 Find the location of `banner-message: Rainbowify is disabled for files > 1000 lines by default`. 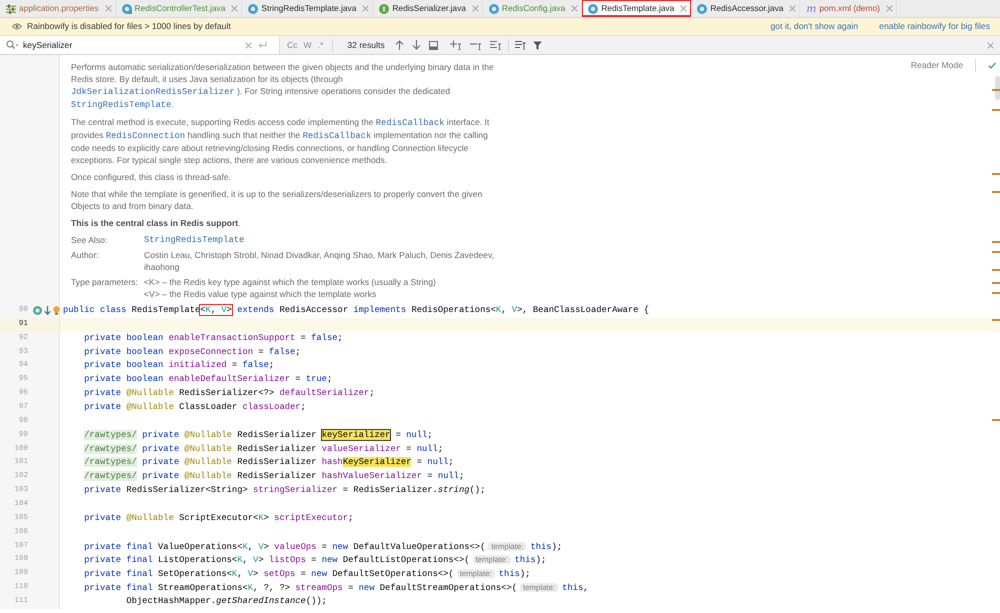

banner-message: Rainbowify is disabled for files > 1000 lines by default is located at coordinates (129, 26).